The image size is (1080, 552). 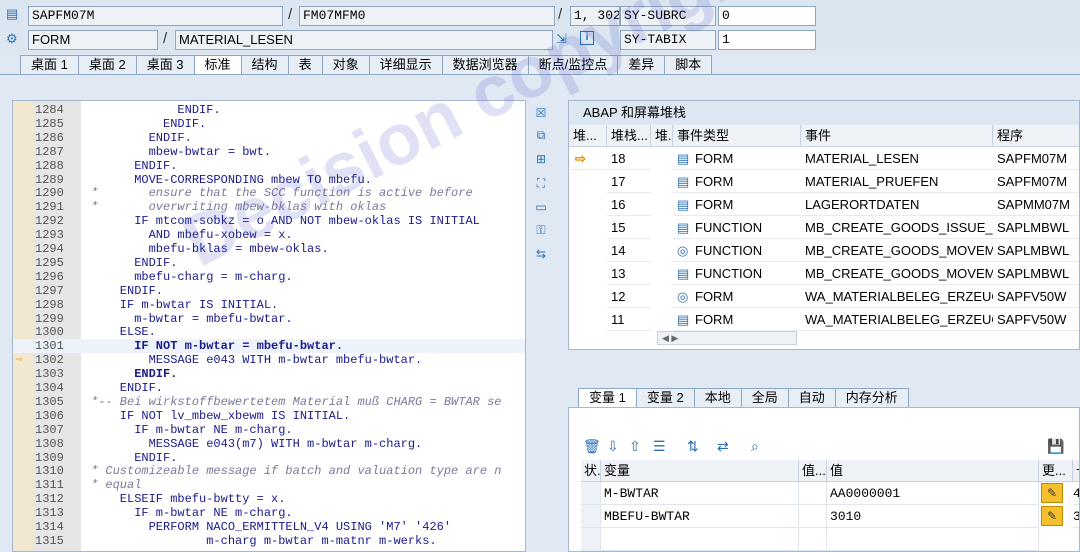 I want to click on variable-name-input: MBEFU-BWTAR, so click(x=700, y=516).